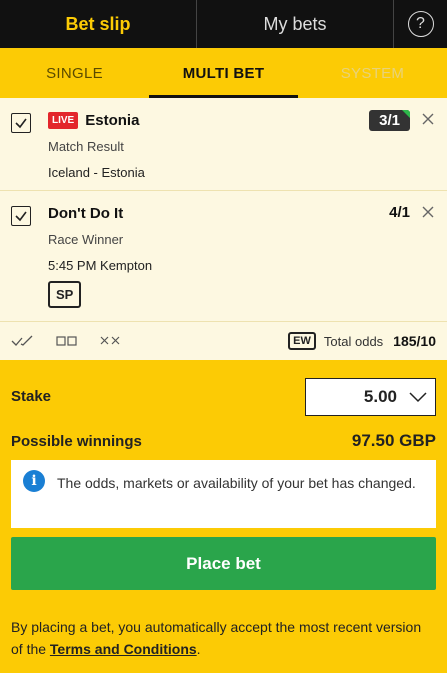 Image resolution: width=447 pixels, height=673 pixels. Describe the element at coordinates (86, 146) in the screenshot. I see `market-name: Match Result` at that location.